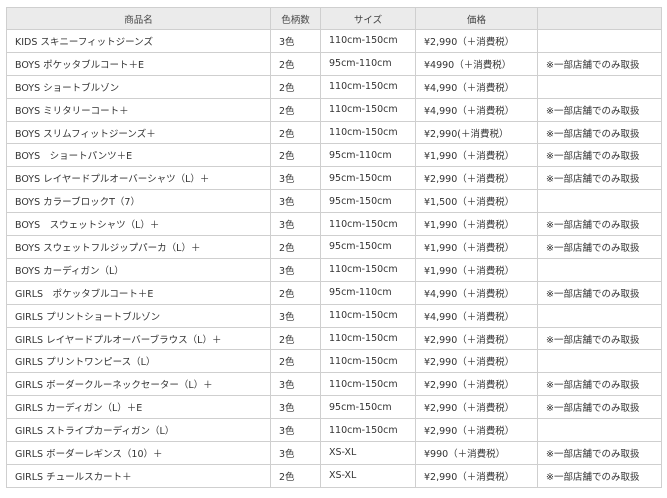 The width and height of the screenshot is (667, 498). What do you see at coordinates (295, 18) in the screenshot?
I see `header-color-count: 色柄数` at bounding box center [295, 18].